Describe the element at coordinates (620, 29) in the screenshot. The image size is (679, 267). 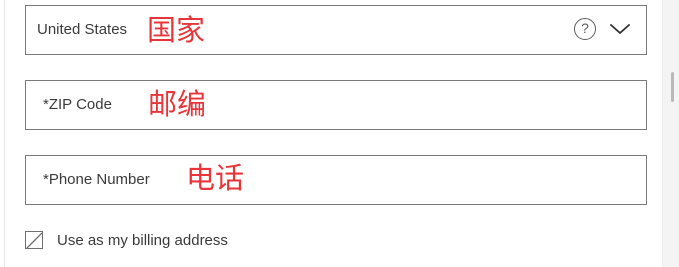
I see `chevron-down-icon` at that location.